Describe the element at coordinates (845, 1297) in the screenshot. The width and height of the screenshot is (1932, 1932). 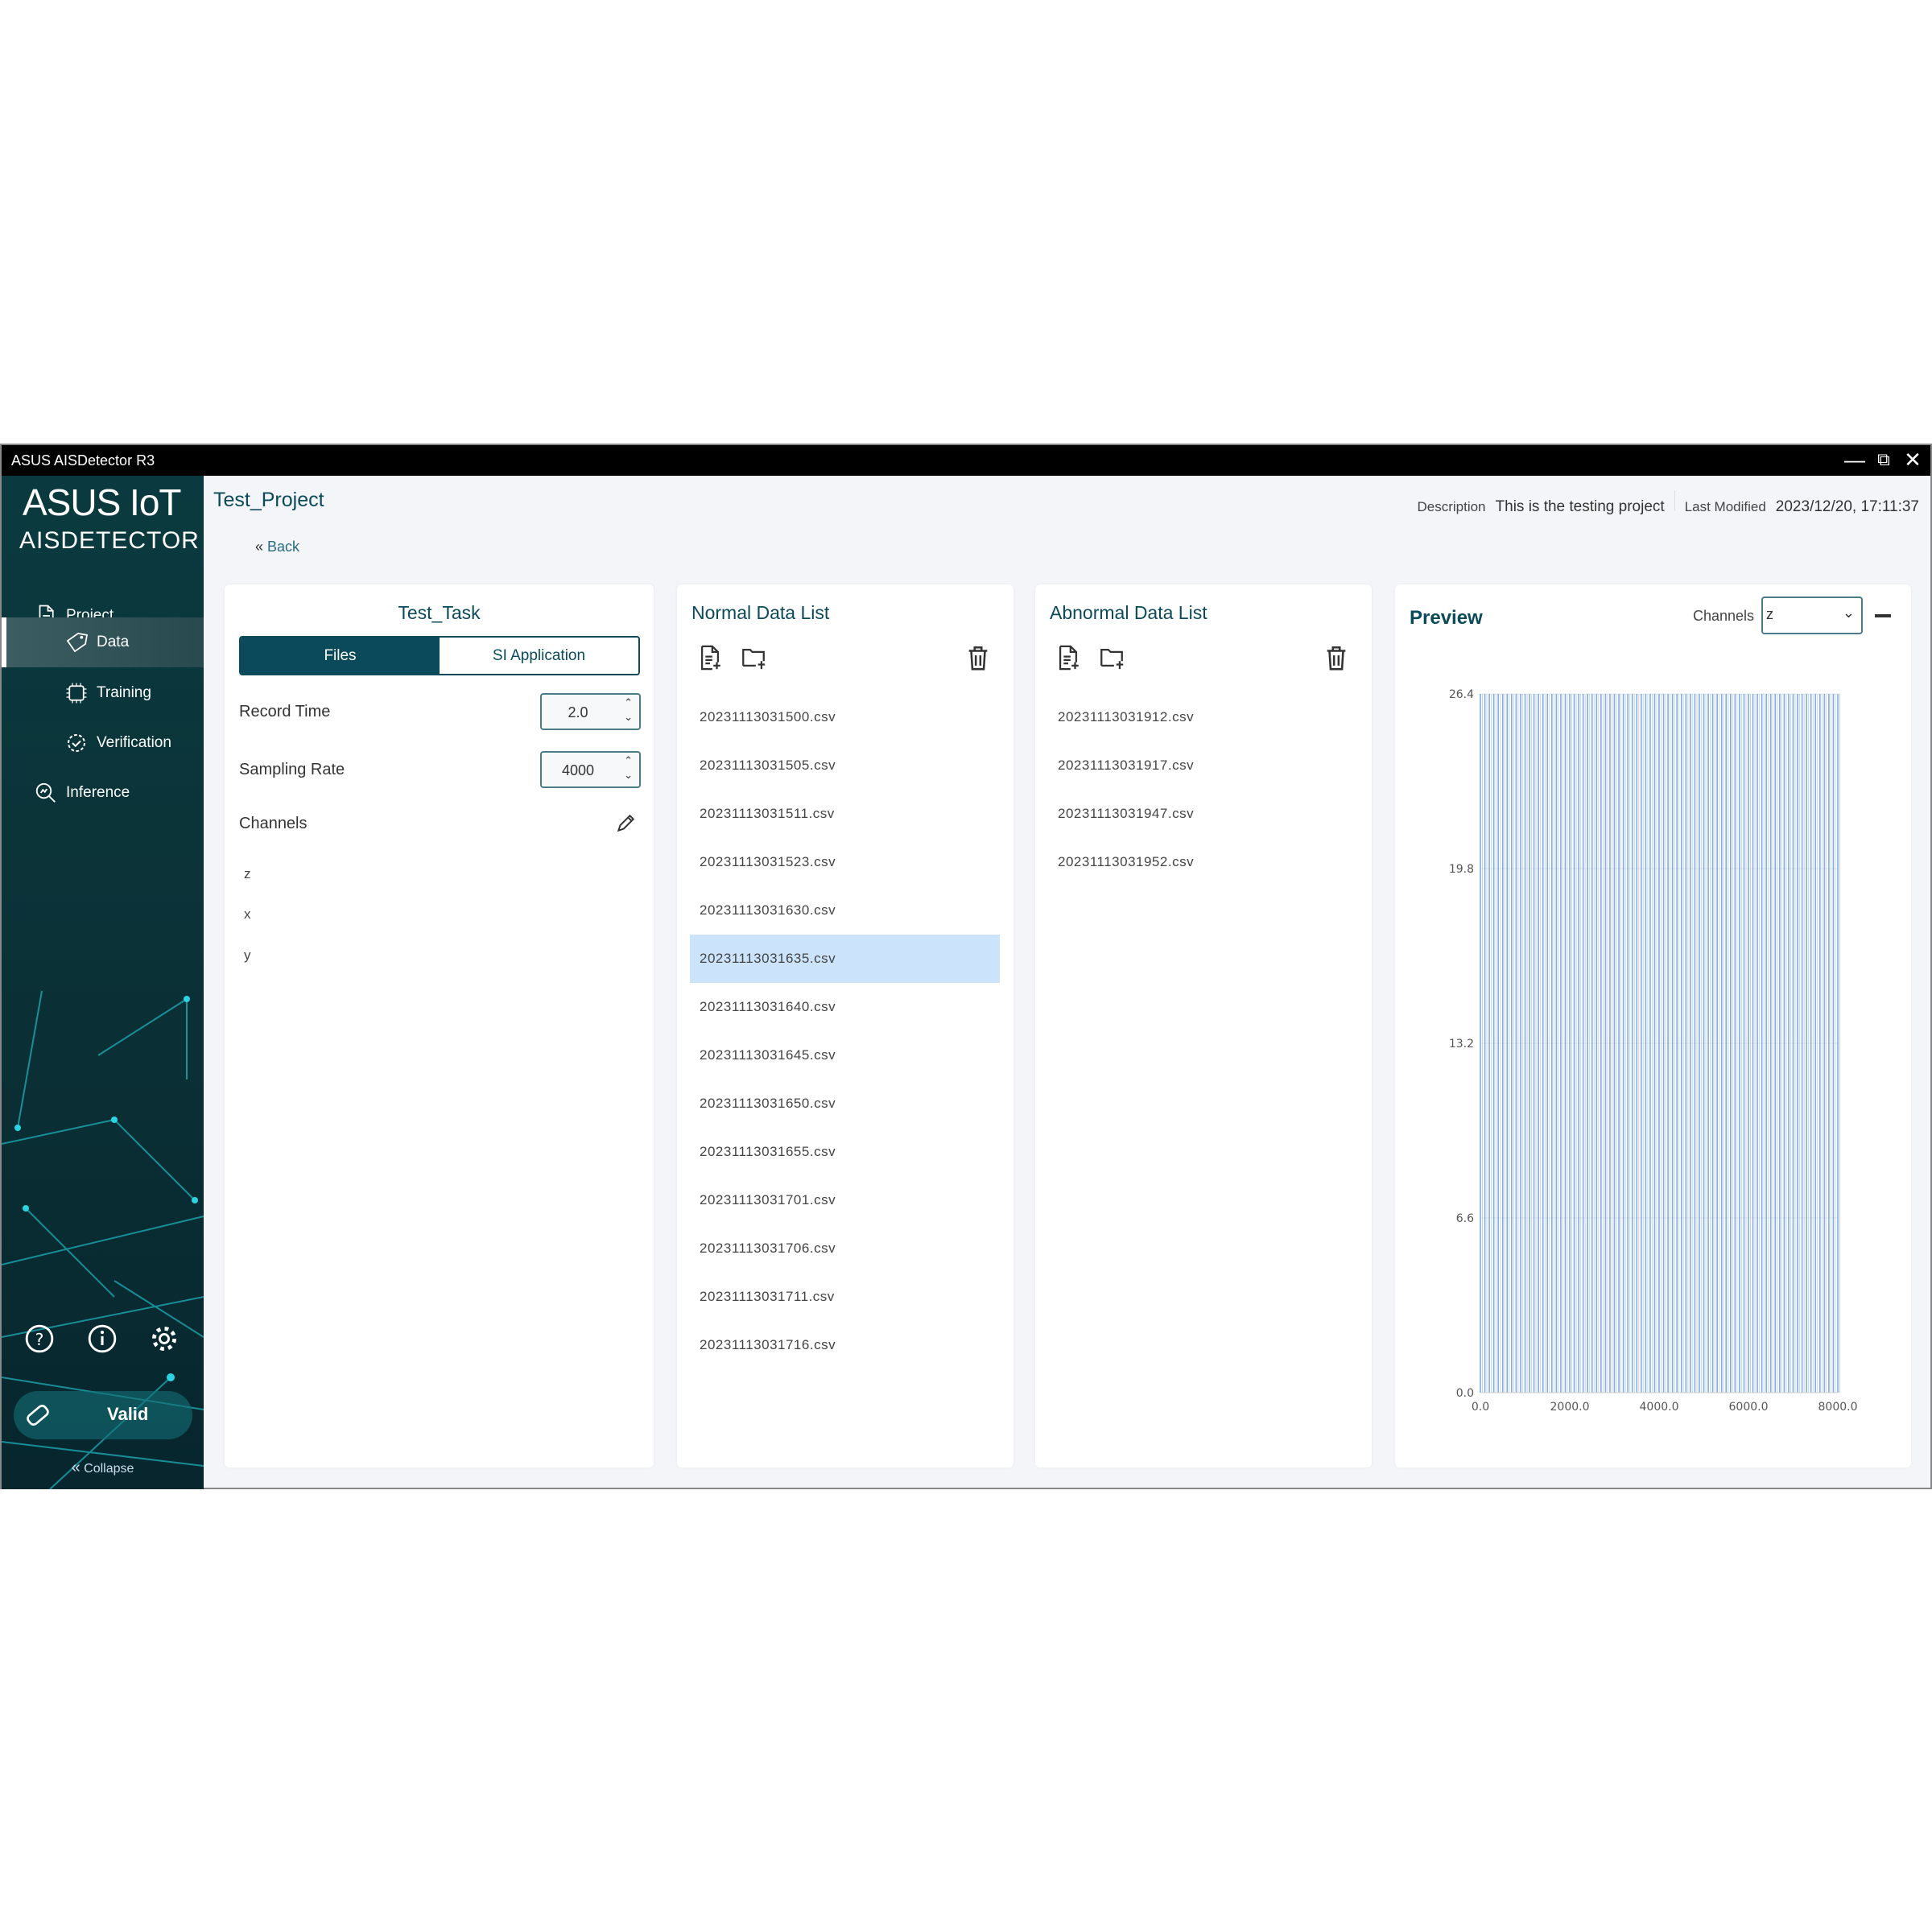
I see `file-list-item: 20231113031711.csv` at that location.